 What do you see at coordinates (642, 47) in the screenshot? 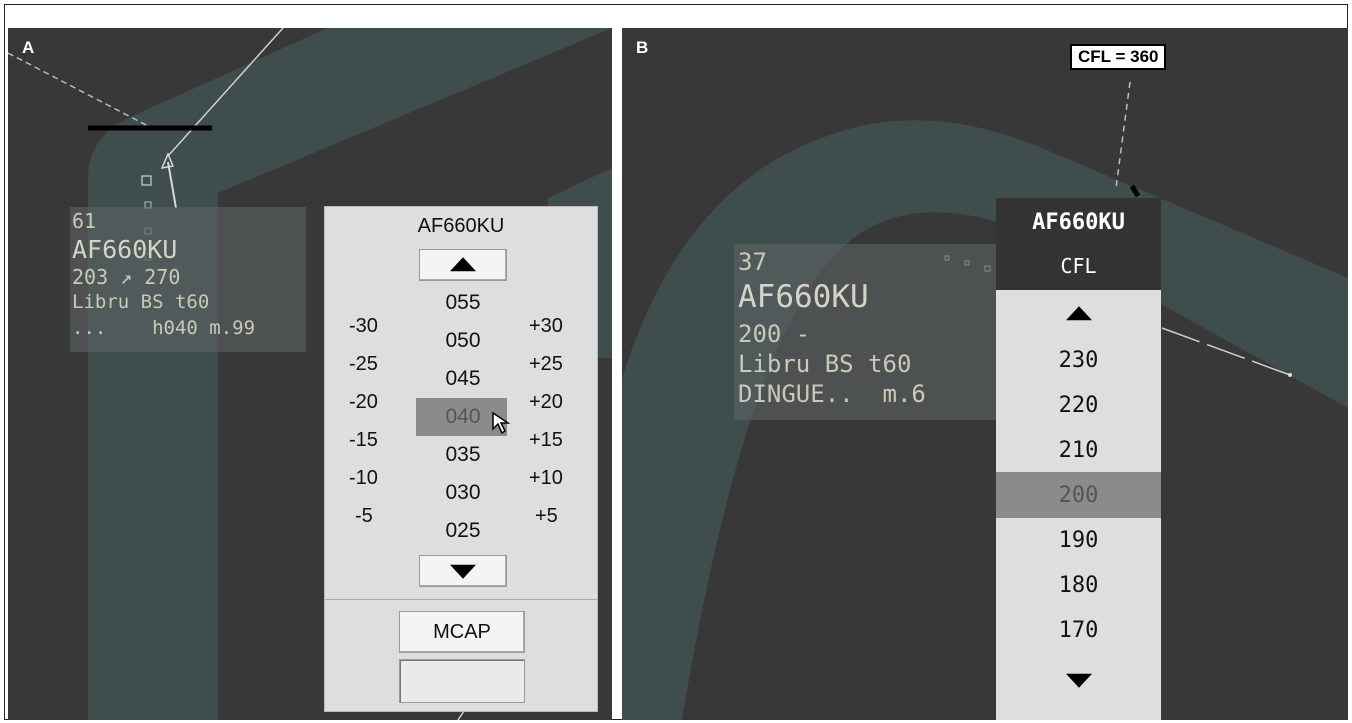
I see `panel-label-b: B` at bounding box center [642, 47].